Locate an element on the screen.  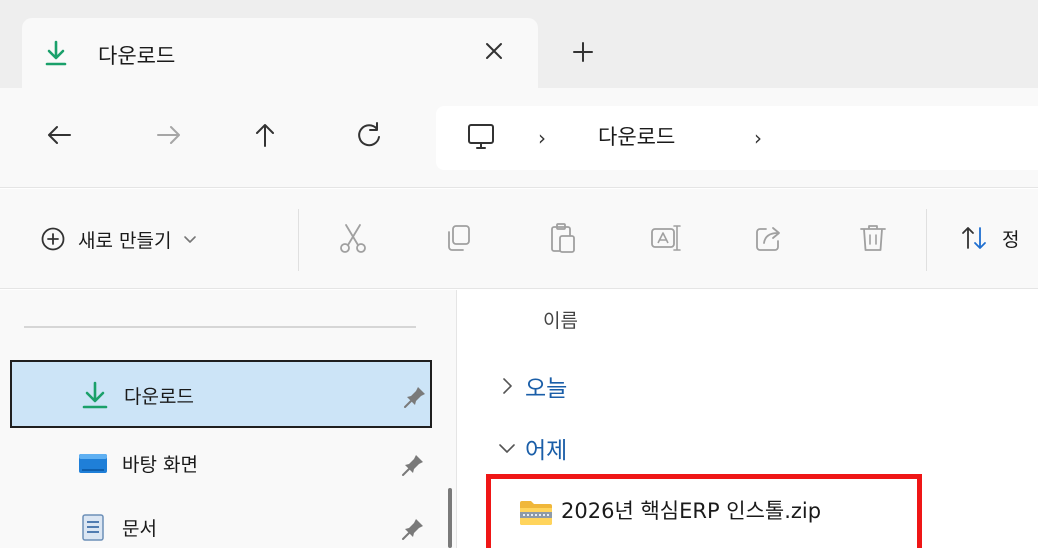
tab-title: 다운로드 is located at coordinates (137, 56).